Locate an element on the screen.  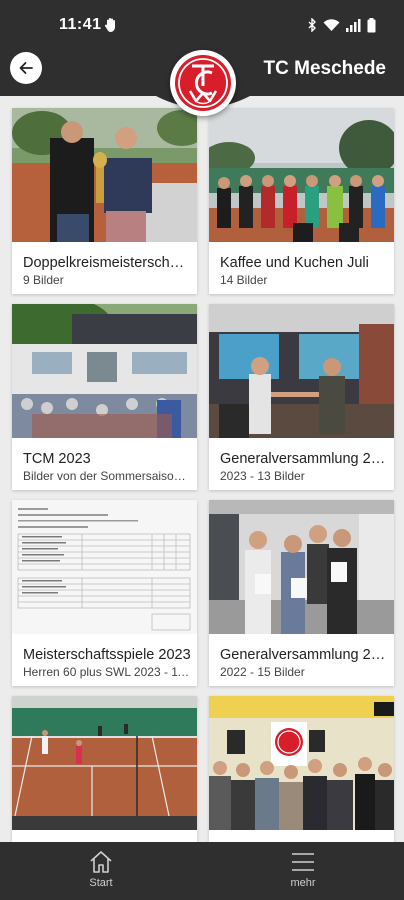
album-subtitle: 2022 - 15 Bilder is located at coordinates (262, 672).